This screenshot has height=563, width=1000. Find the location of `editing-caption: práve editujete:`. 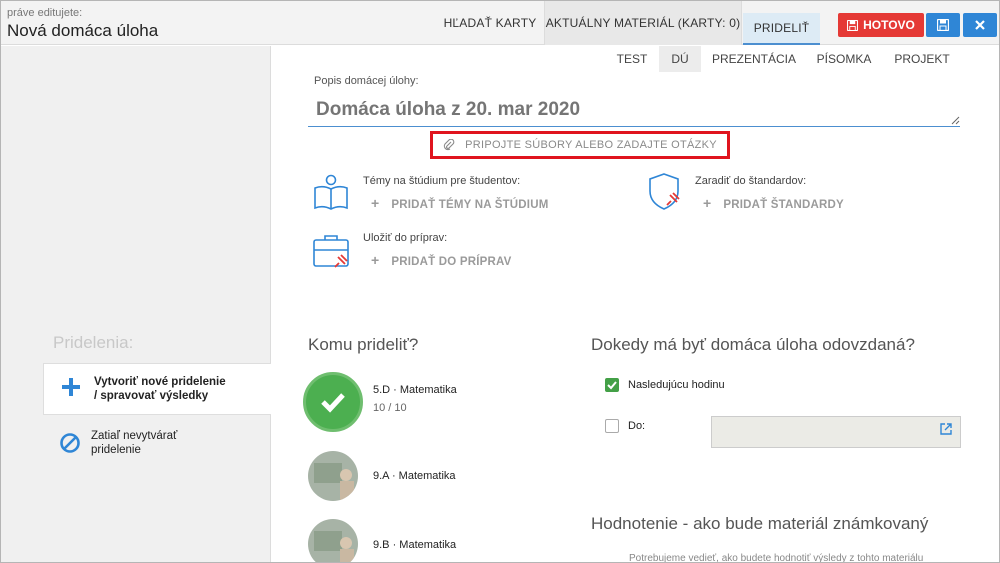

editing-caption: práve editujete: is located at coordinates (45, 13).